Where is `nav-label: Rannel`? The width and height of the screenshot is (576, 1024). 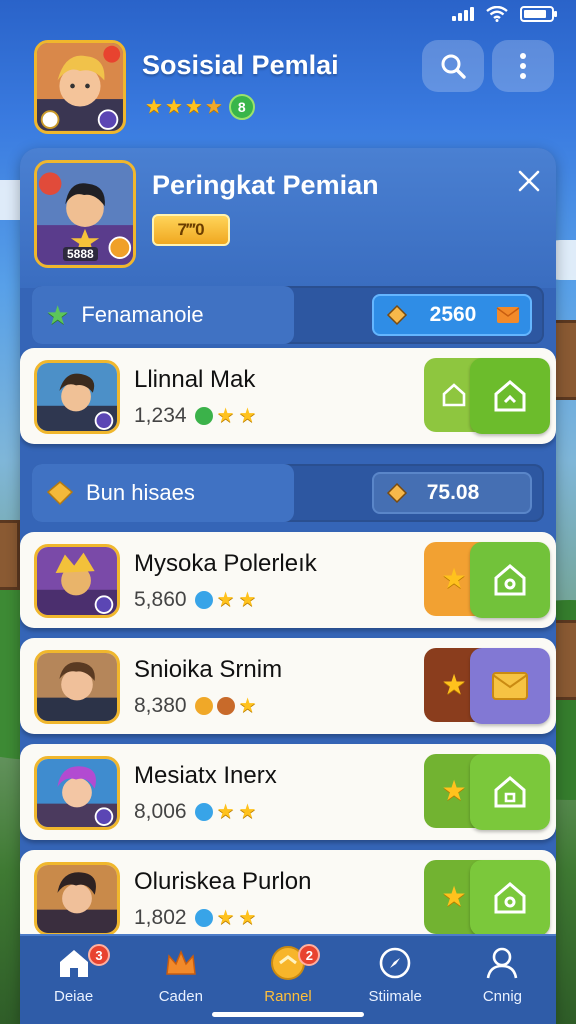 nav-label: Rannel is located at coordinates (288, 996).